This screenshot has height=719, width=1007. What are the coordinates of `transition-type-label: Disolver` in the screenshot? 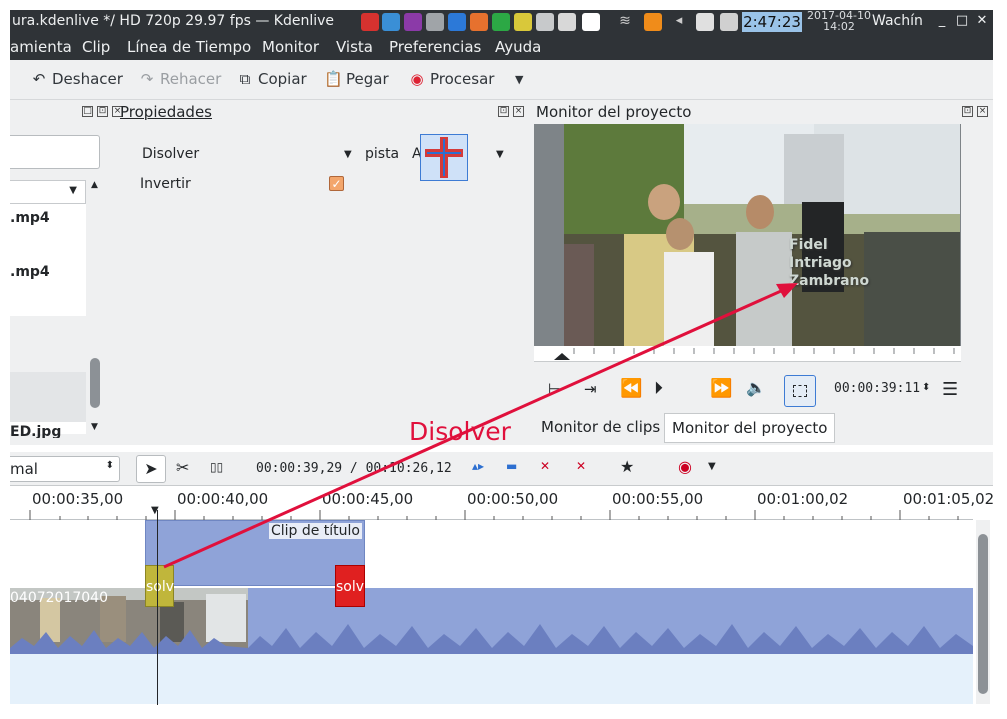 It's located at (170, 154).